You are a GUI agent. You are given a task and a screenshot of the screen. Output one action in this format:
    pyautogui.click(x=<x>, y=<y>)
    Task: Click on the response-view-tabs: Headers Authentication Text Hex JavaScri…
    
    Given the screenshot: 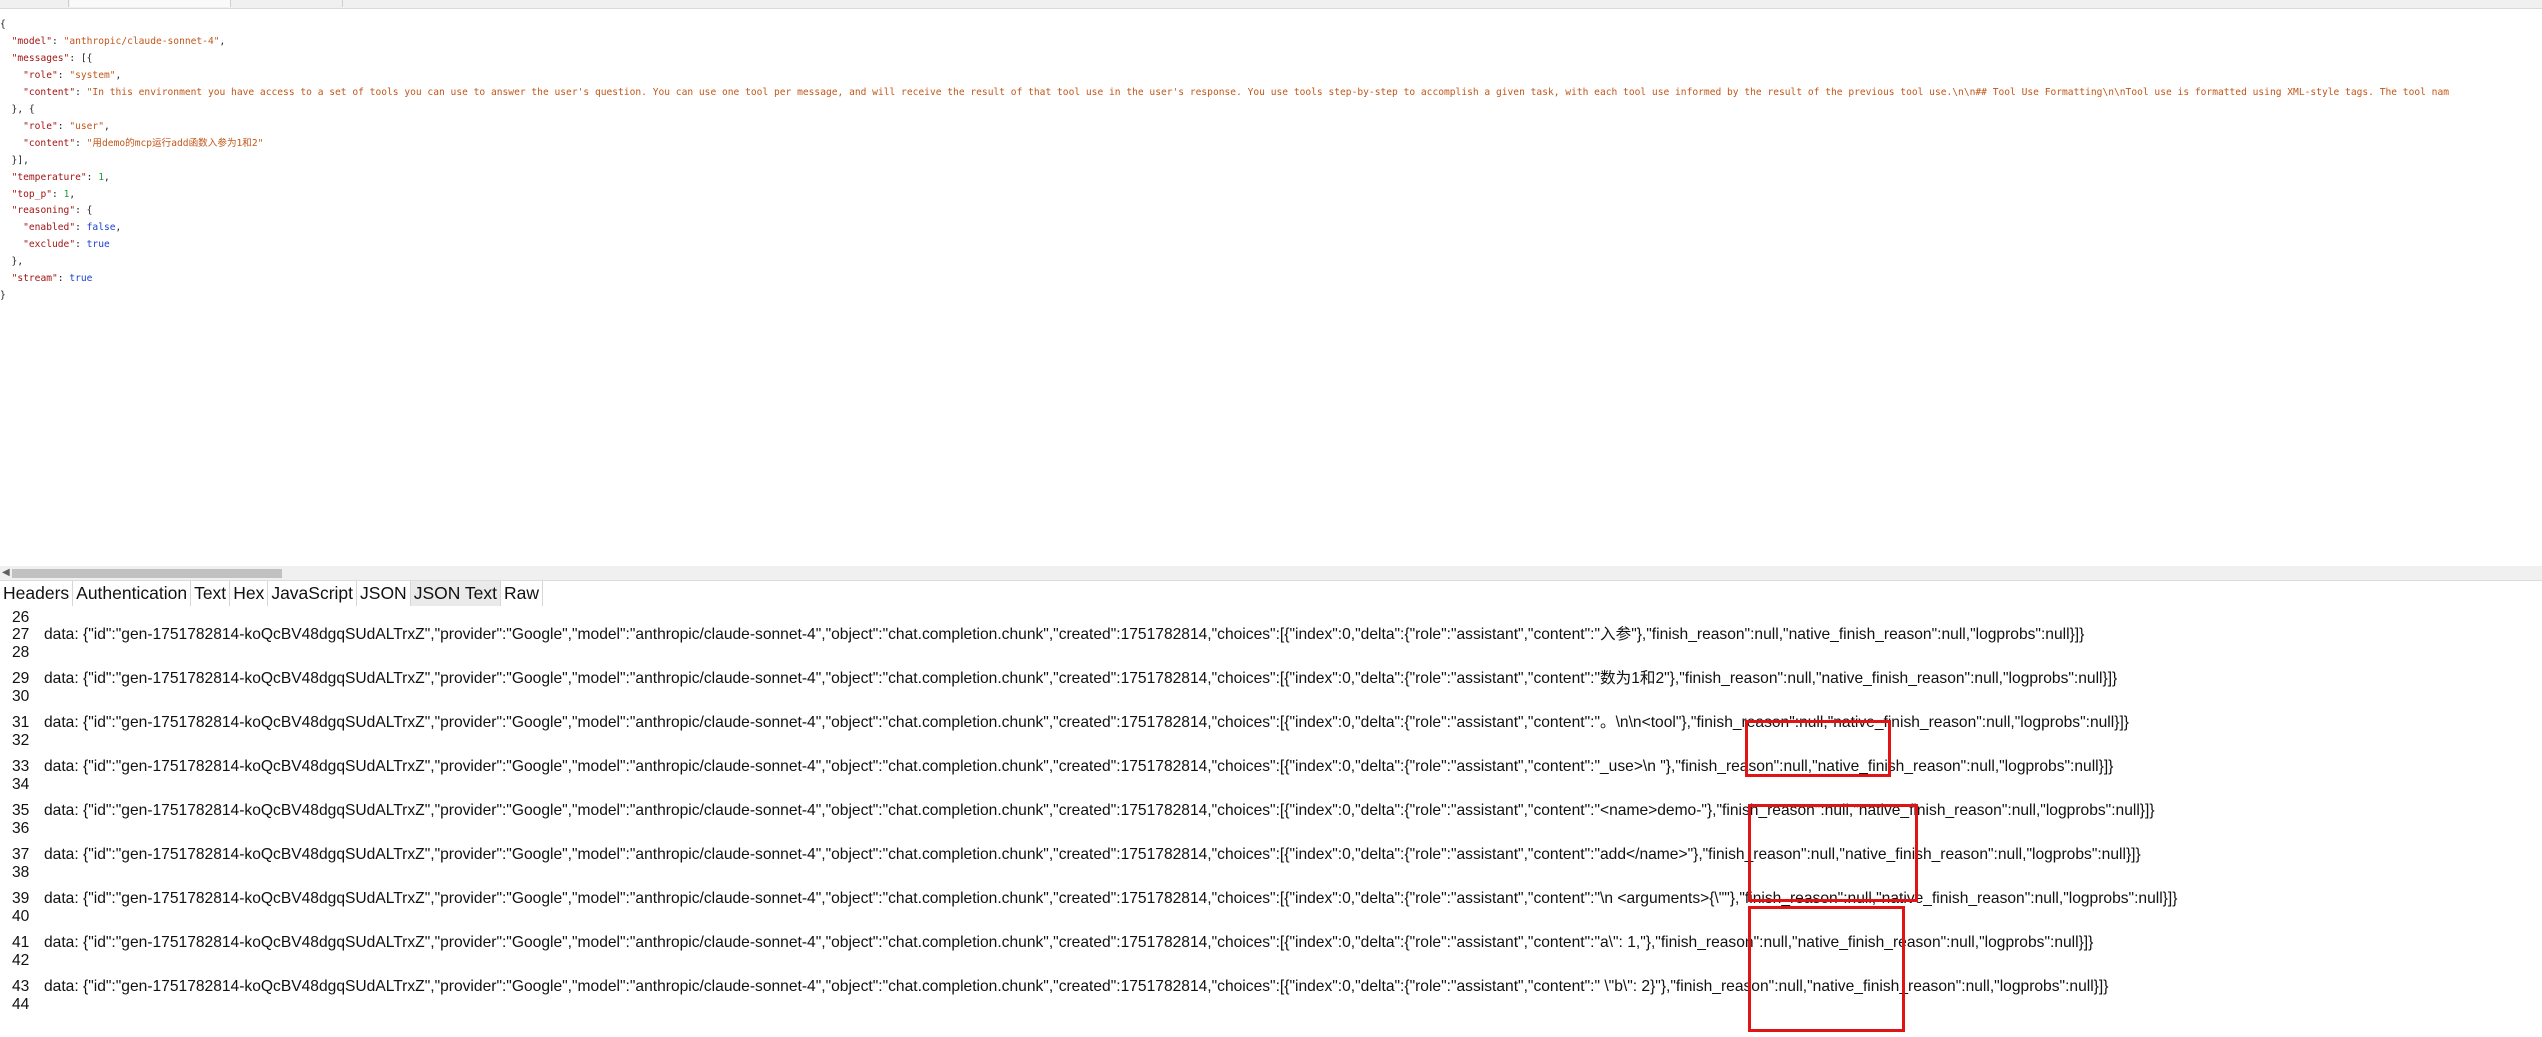 What is the action you would take?
    pyautogui.click(x=1271, y=593)
    